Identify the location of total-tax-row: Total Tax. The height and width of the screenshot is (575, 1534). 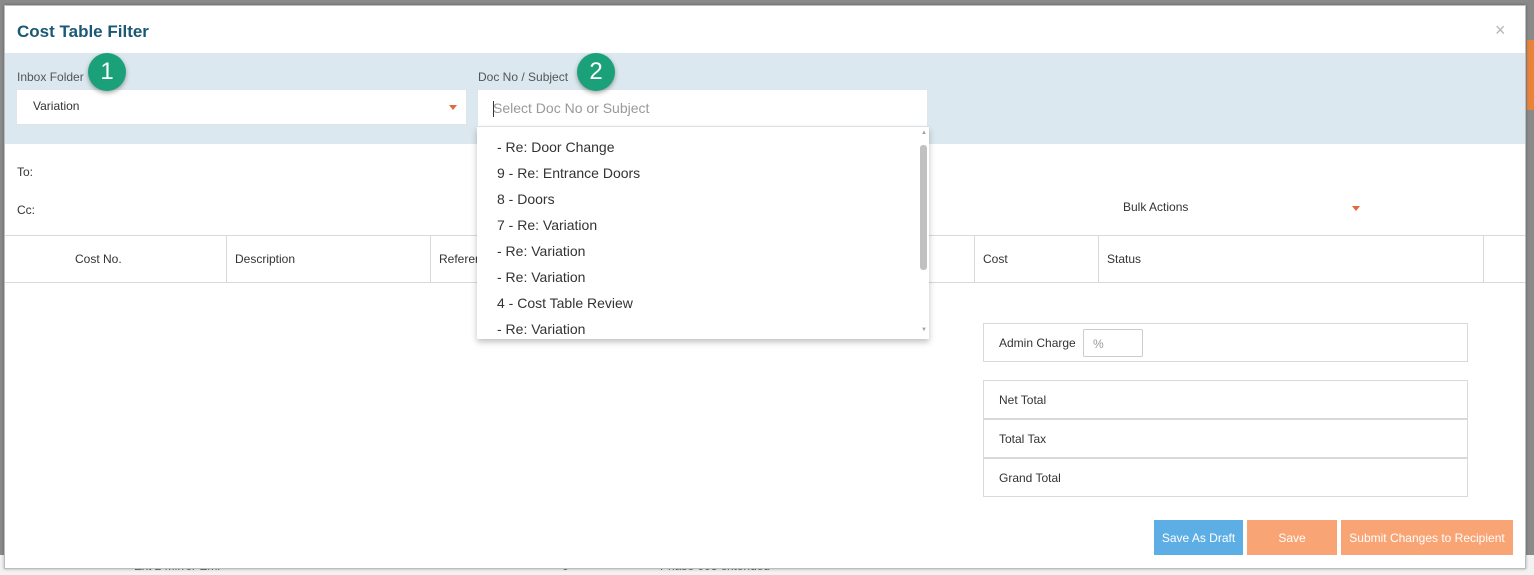
(1225, 438).